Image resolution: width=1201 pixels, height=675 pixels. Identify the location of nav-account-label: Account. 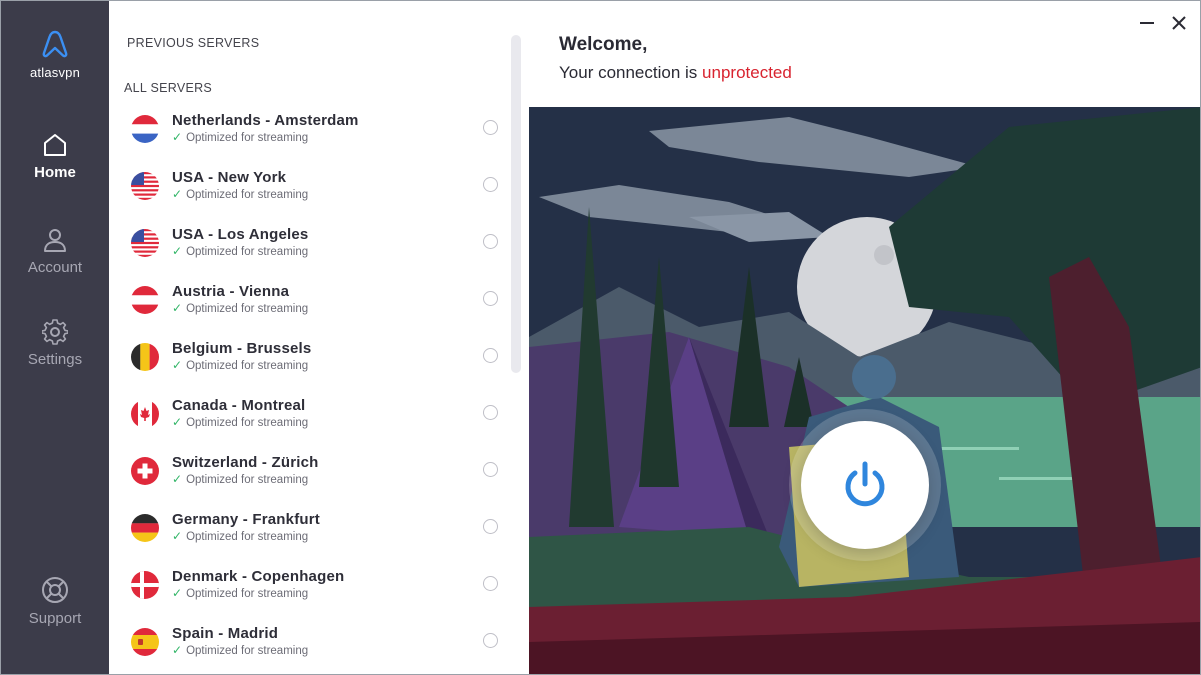
(55, 267).